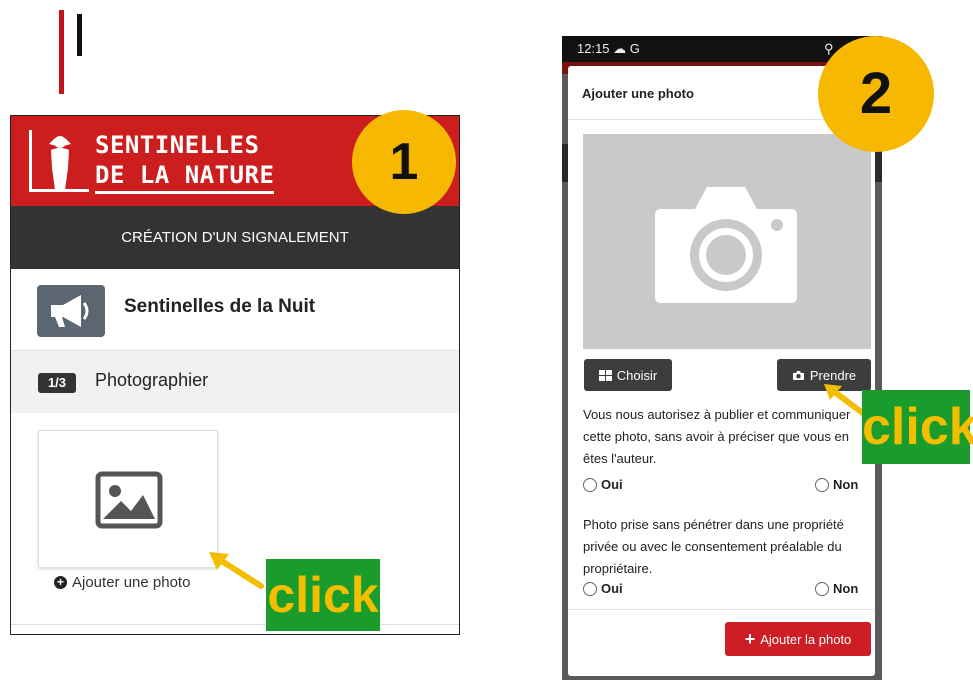 The image size is (973, 680). I want to click on add-photo-link: + Ajouter une photo, so click(122, 582).